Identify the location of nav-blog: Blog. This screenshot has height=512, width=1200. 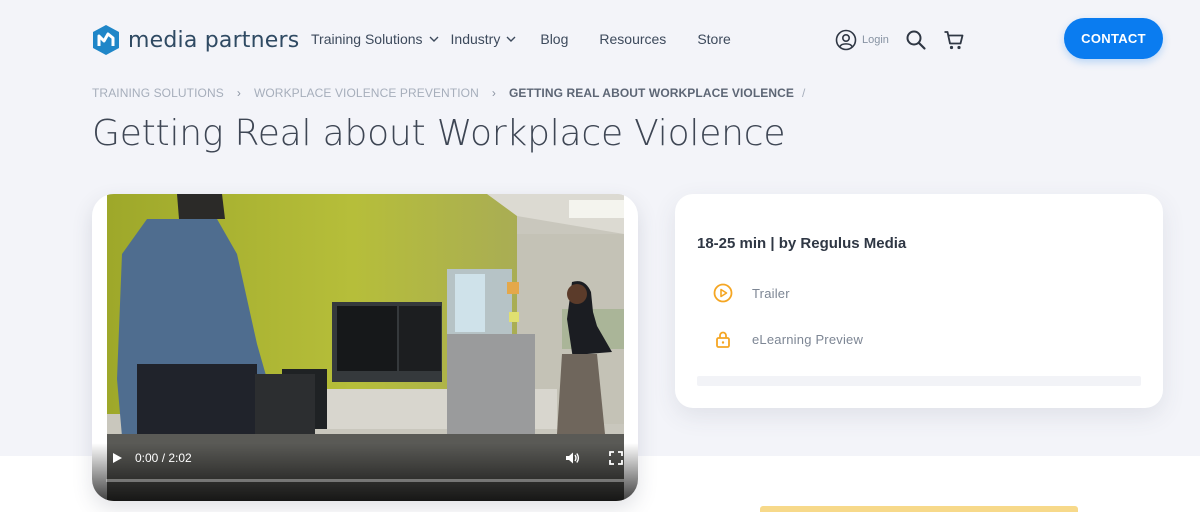
(554, 39).